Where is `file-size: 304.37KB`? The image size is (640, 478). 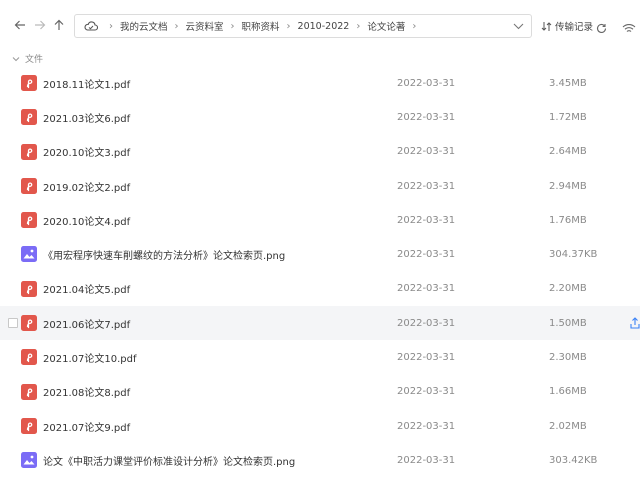 file-size: 304.37KB is located at coordinates (573, 255).